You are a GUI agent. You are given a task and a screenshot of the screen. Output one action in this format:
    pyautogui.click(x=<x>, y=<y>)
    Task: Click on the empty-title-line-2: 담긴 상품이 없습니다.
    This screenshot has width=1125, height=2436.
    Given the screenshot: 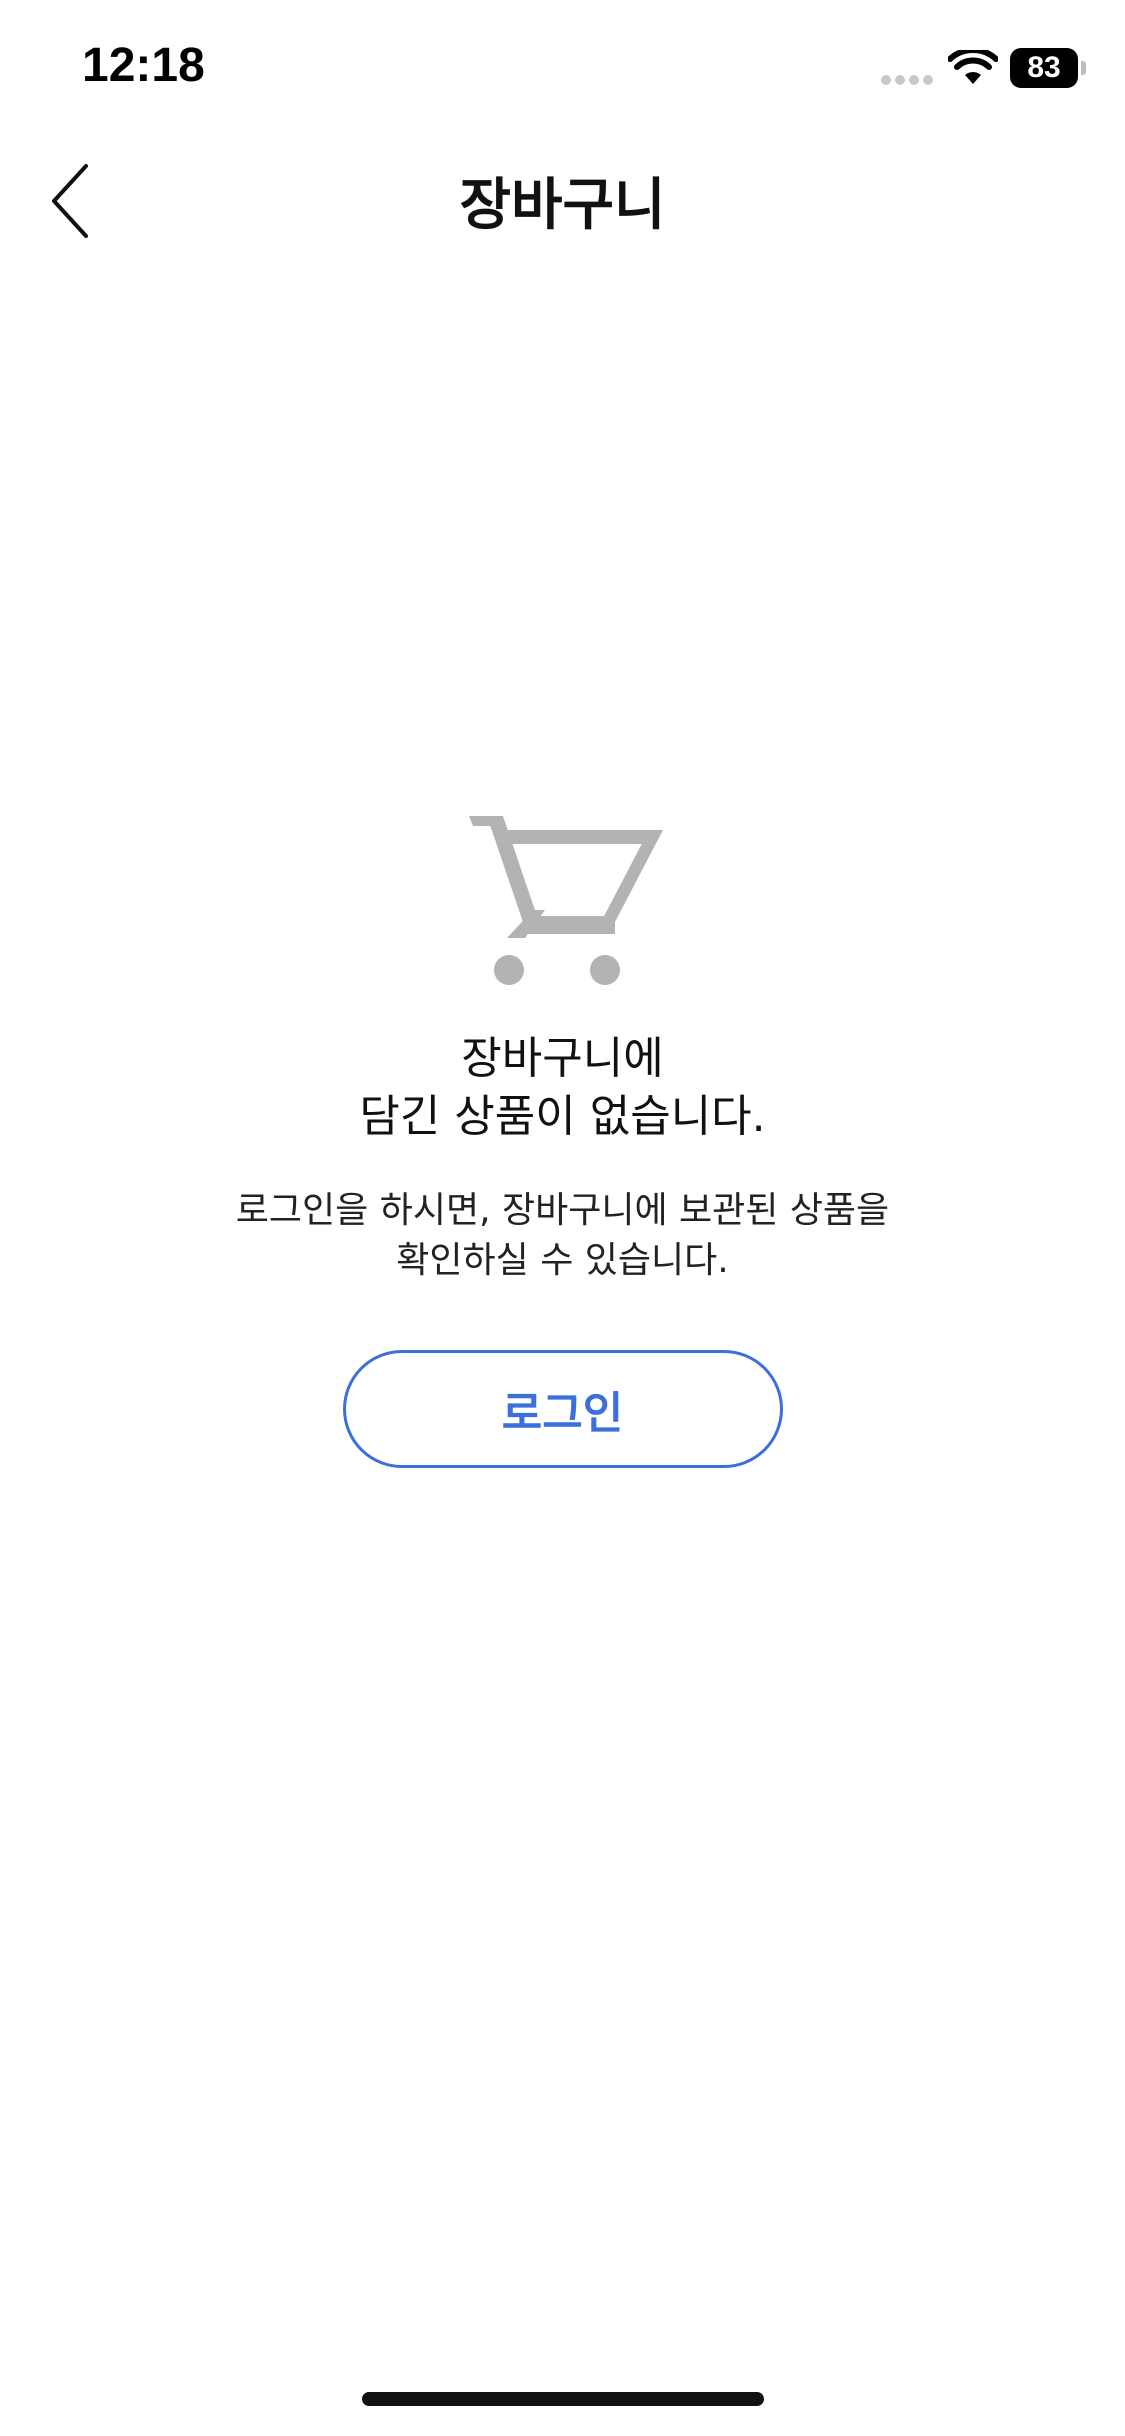 What is the action you would take?
    pyautogui.click(x=562, y=1116)
    